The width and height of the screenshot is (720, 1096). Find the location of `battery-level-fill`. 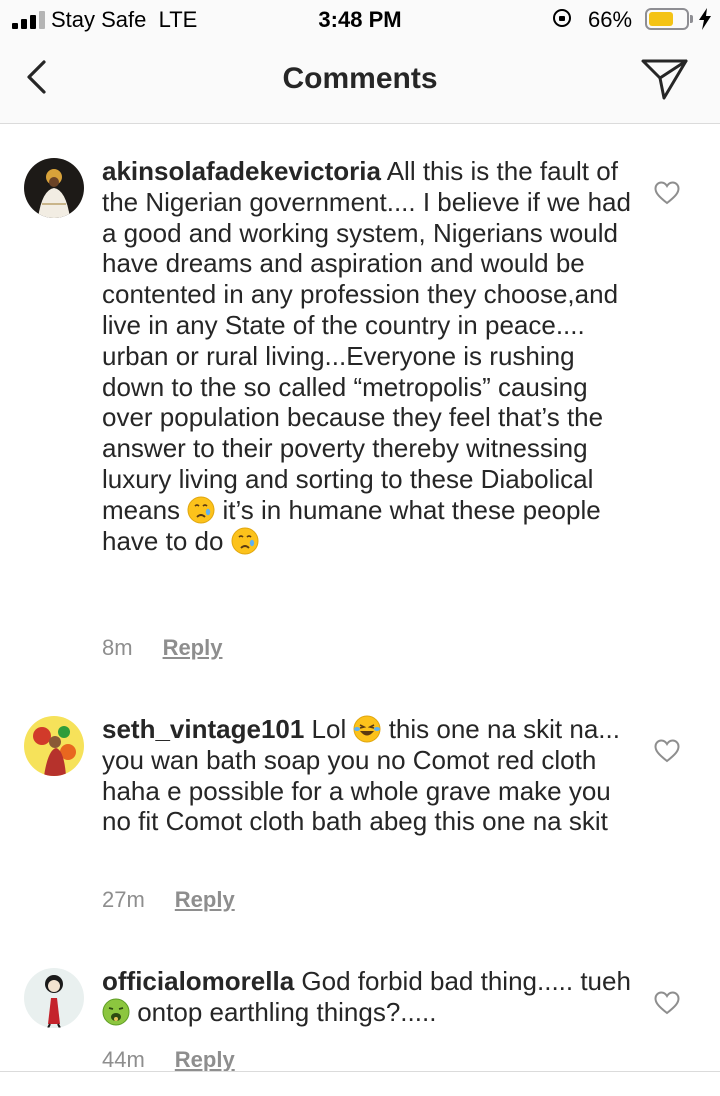

battery-level-fill is located at coordinates (661, 19).